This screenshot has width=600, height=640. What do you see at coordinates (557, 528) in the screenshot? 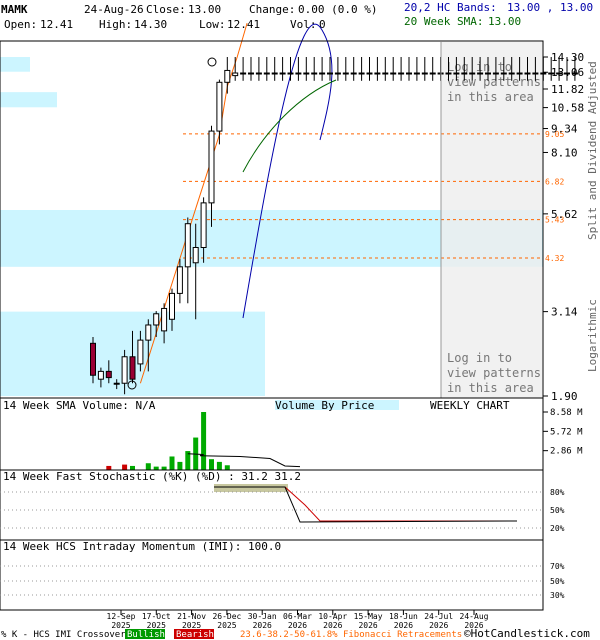
I see `stochastic-tick-label: 20%` at bounding box center [557, 528].